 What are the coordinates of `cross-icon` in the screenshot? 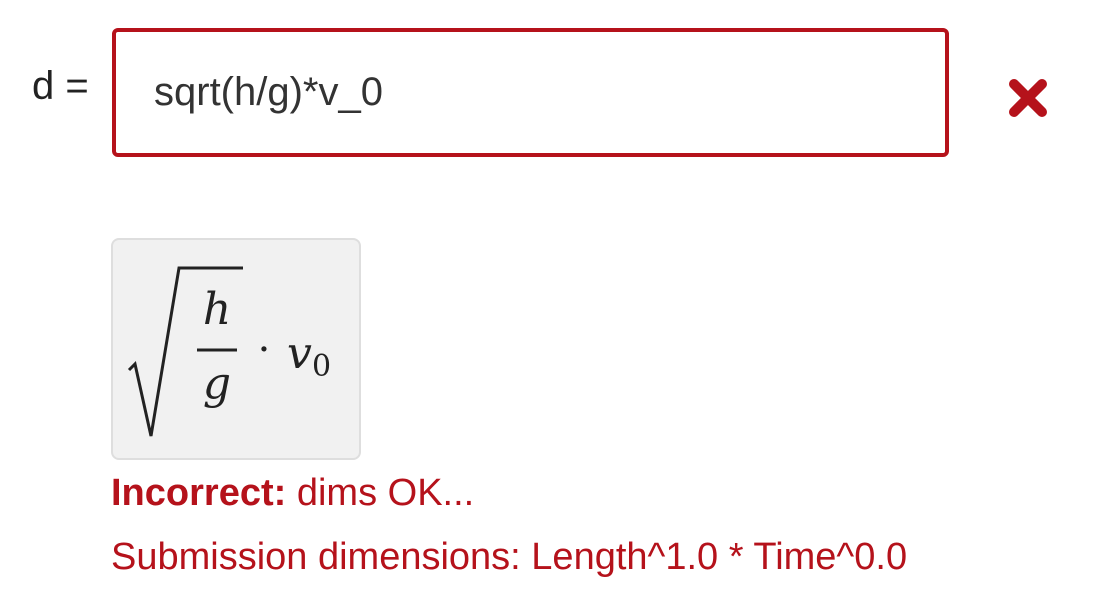 It's located at (1028, 98).